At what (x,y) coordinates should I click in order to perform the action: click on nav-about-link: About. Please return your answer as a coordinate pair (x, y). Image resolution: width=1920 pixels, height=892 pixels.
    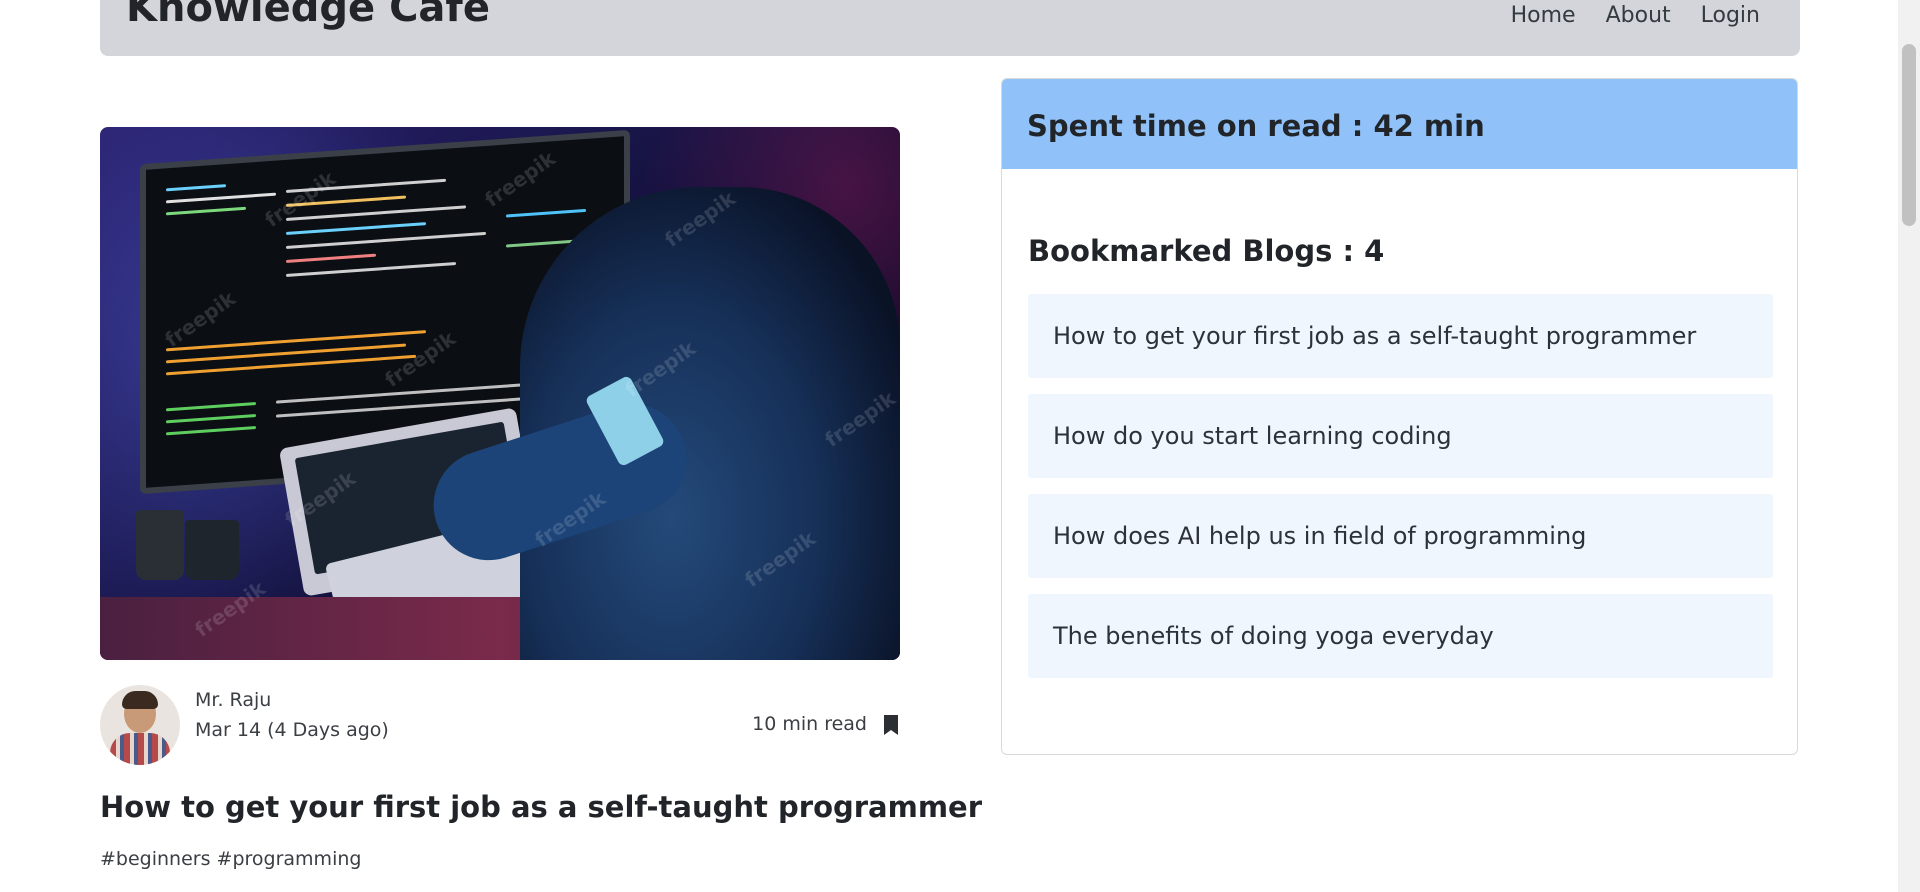
    Looking at the image, I should click on (1638, 16).